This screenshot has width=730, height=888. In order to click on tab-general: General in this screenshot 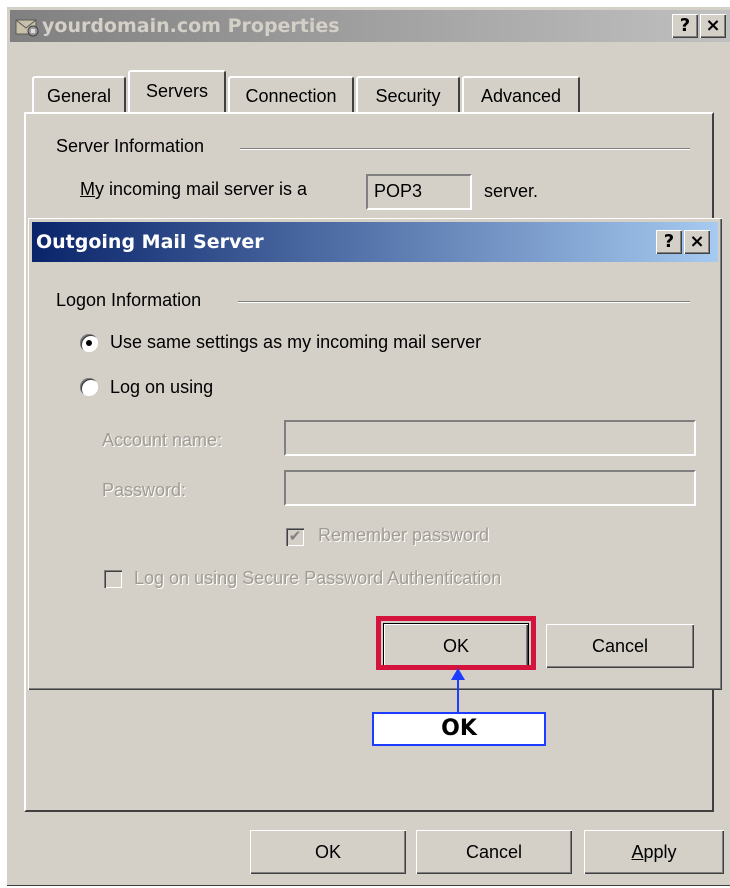, I will do `click(79, 94)`.